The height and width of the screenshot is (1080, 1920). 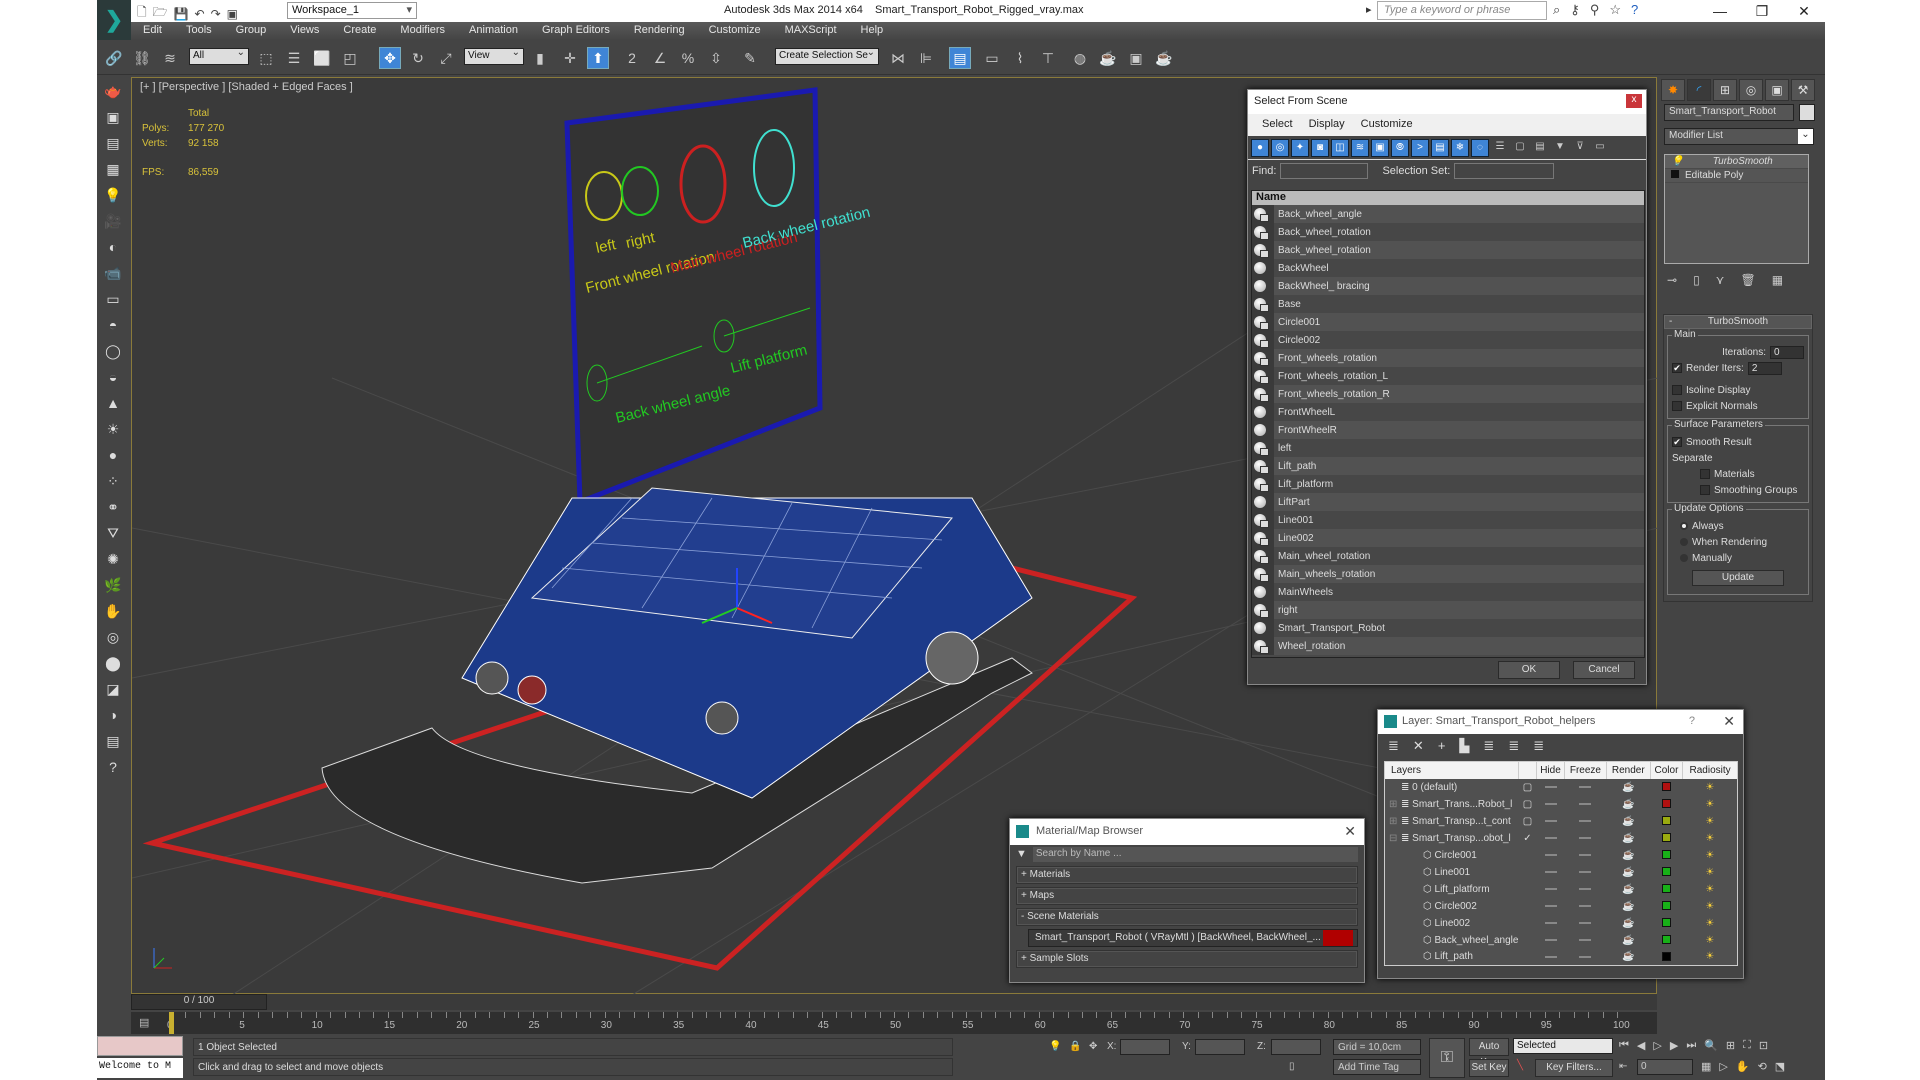 I want to click on menu-help: Help, so click(x=872, y=31).